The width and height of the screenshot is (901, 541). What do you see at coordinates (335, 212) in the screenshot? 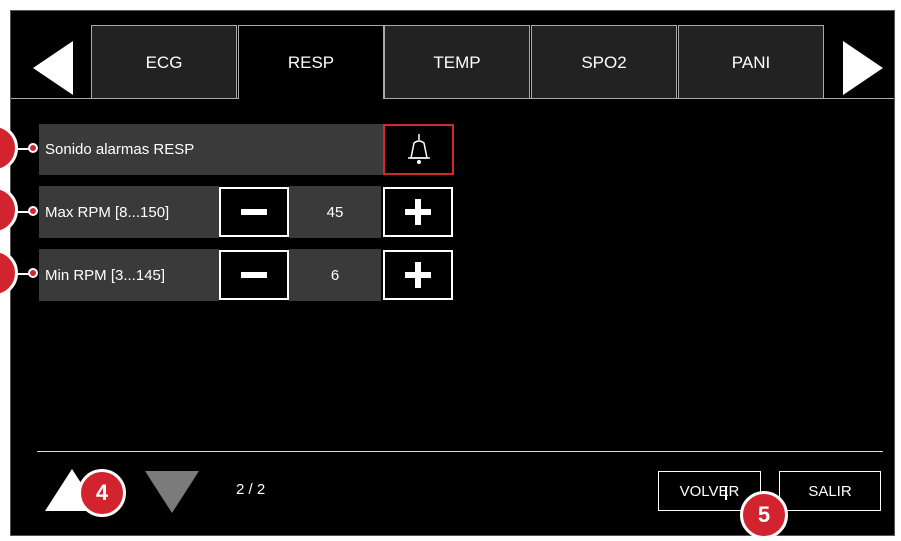
I see `max-rpm-value: 45` at bounding box center [335, 212].